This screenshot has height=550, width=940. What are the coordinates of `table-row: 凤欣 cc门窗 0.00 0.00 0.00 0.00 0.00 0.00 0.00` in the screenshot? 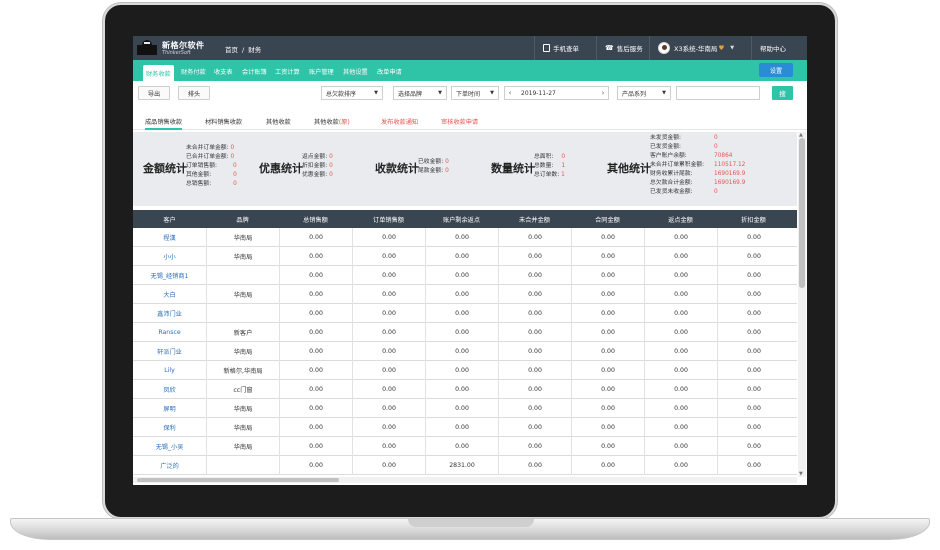 It's located at (465, 389).